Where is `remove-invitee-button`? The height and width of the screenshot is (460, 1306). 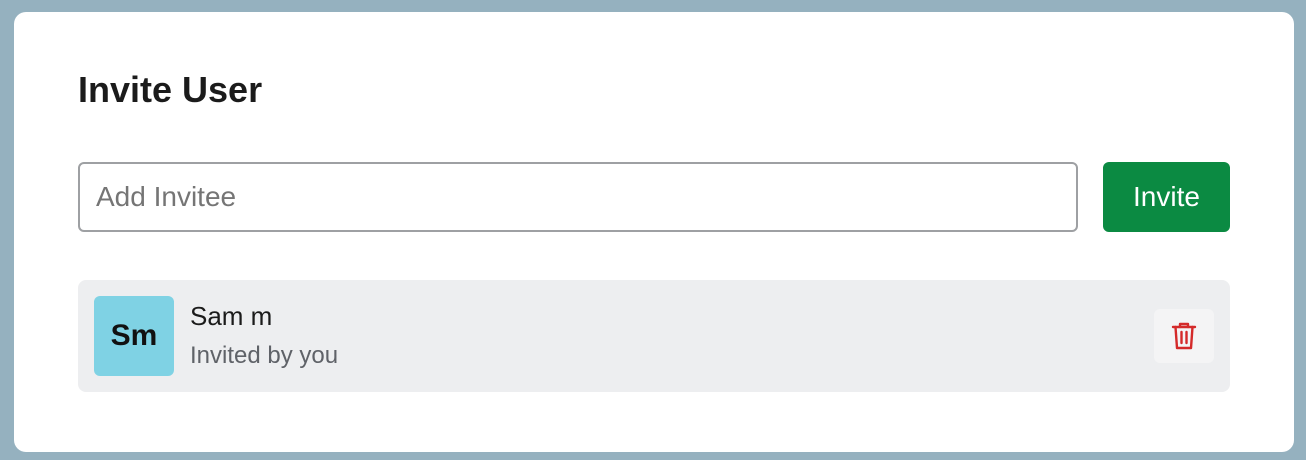
remove-invitee-button is located at coordinates (1184, 336).